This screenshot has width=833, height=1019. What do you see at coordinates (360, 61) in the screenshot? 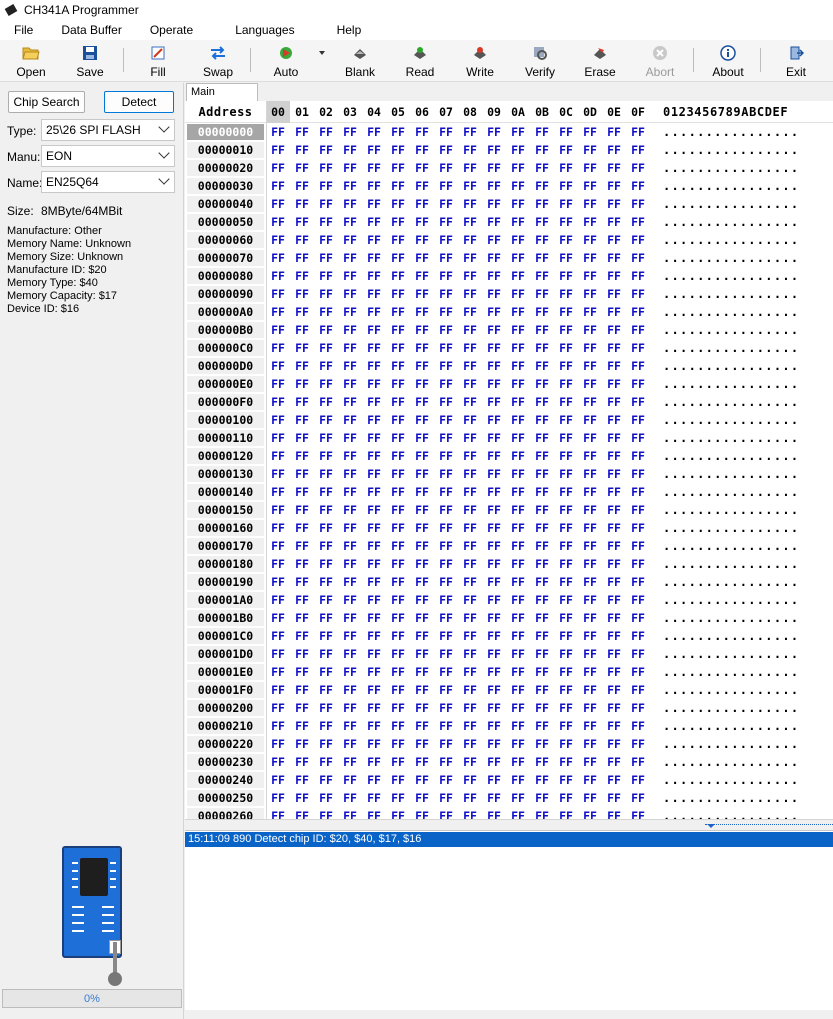
I see `blank-button: Blank` at bounding box center [360, 61].